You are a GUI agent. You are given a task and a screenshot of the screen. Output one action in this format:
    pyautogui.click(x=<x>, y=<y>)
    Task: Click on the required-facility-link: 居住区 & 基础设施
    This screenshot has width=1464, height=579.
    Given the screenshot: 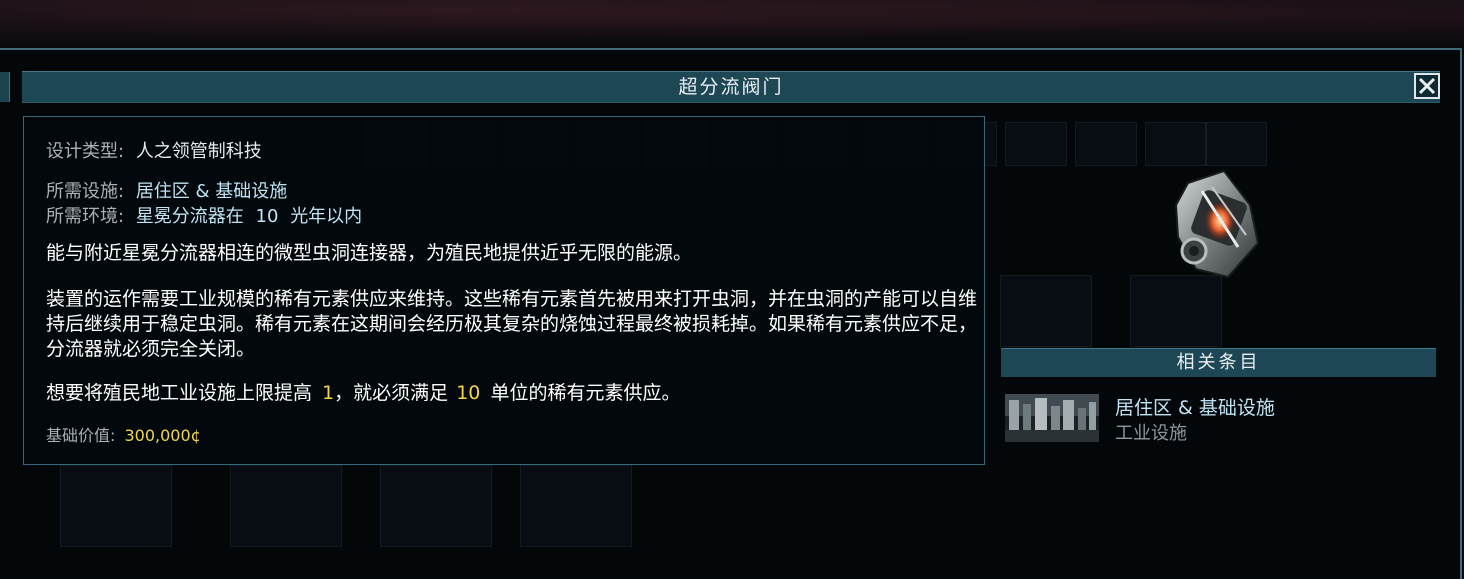 What is the action you would take?
    pyautogui.click(x=211, y=191)
    